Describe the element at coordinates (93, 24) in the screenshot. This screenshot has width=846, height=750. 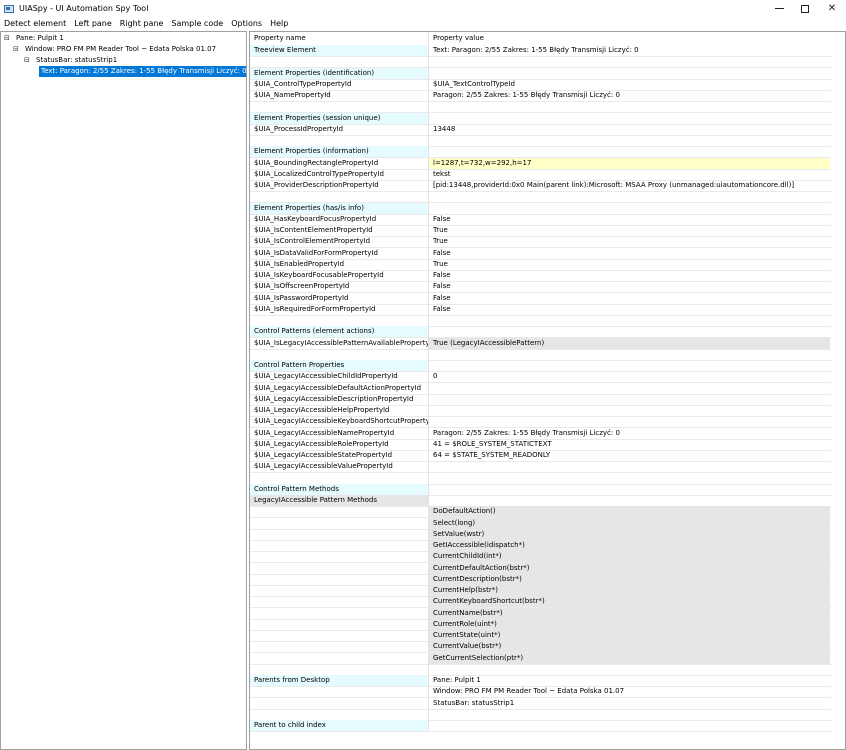
I see `menu-left-pane: Left pane` at that location.